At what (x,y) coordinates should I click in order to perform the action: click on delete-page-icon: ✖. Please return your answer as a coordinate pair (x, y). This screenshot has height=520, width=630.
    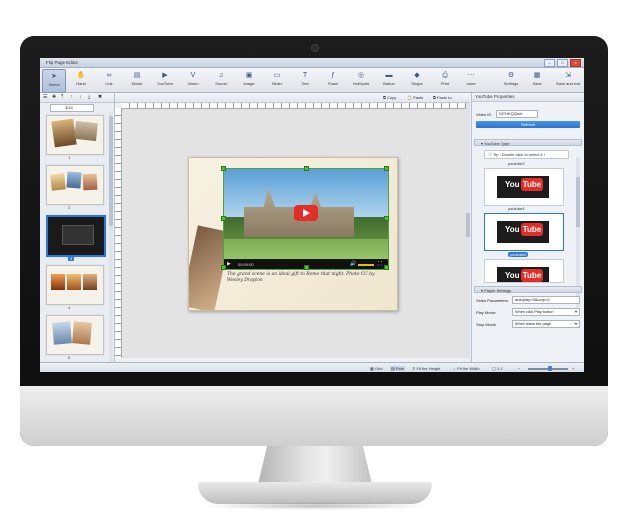
    Looking at the image, I should click on (100, 97).